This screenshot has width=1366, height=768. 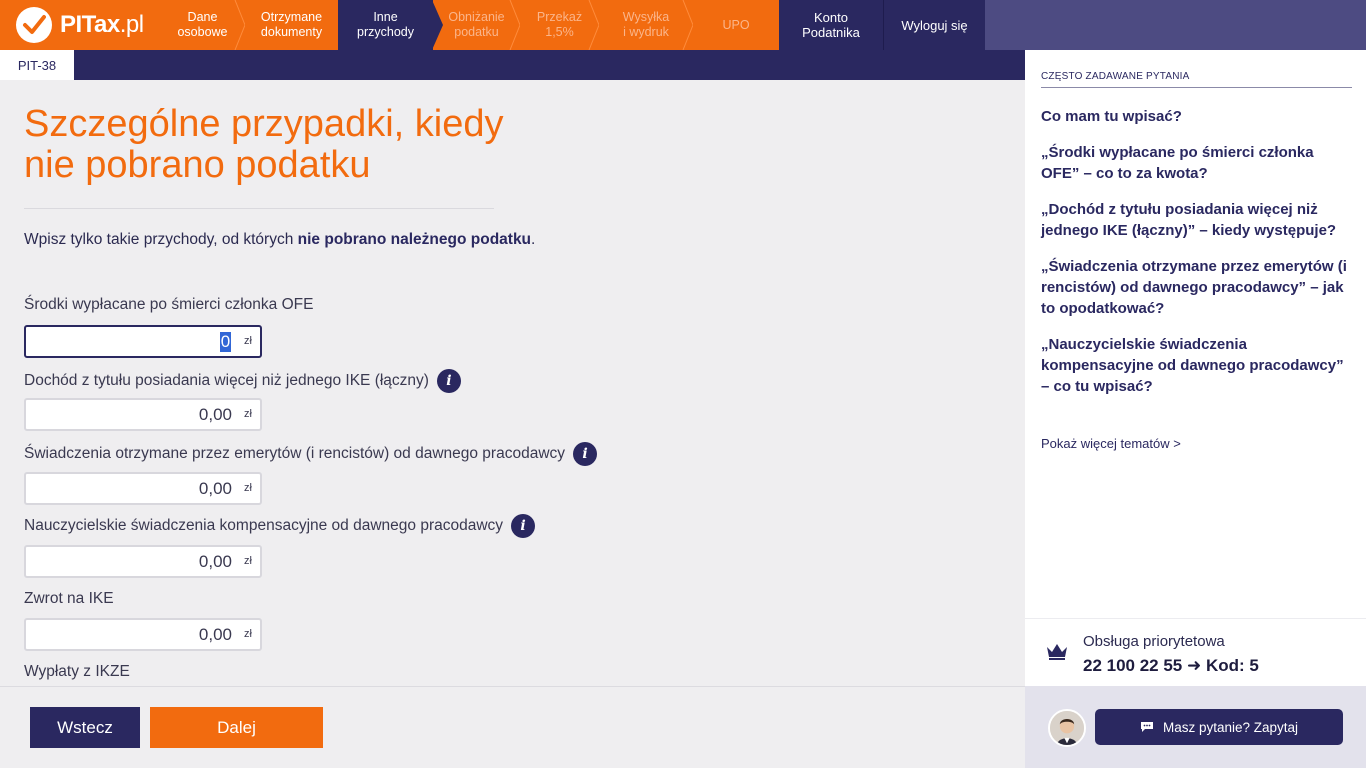 I want to click on form-tabs-bar: PIT-38, so click(x=512, y=65).